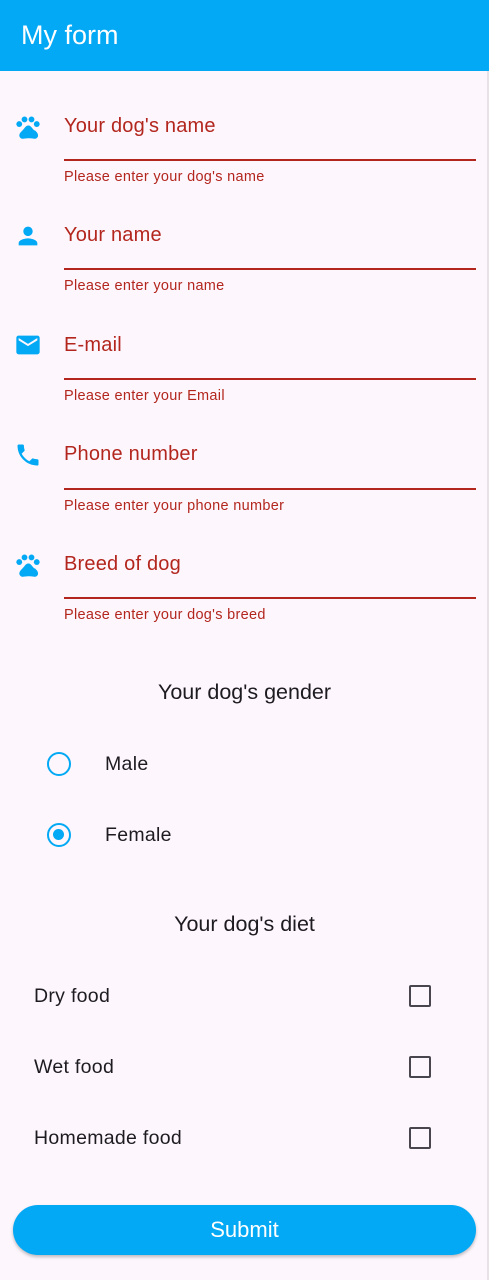 This screenshot has height=1280, width=489. Describe the element at coordinates (165, 615) in the screenshot. I see `breed-error: Please enter your dog's breed` at that location.